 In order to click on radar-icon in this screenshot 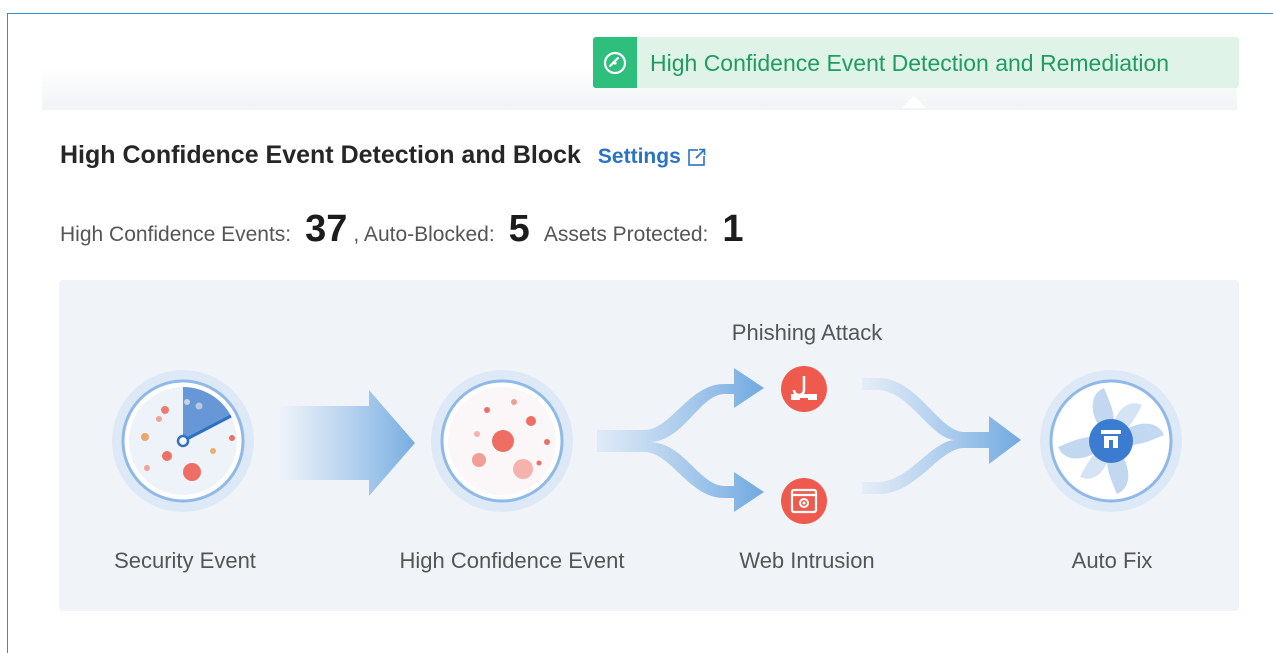, I will do `click(183, 441)`.